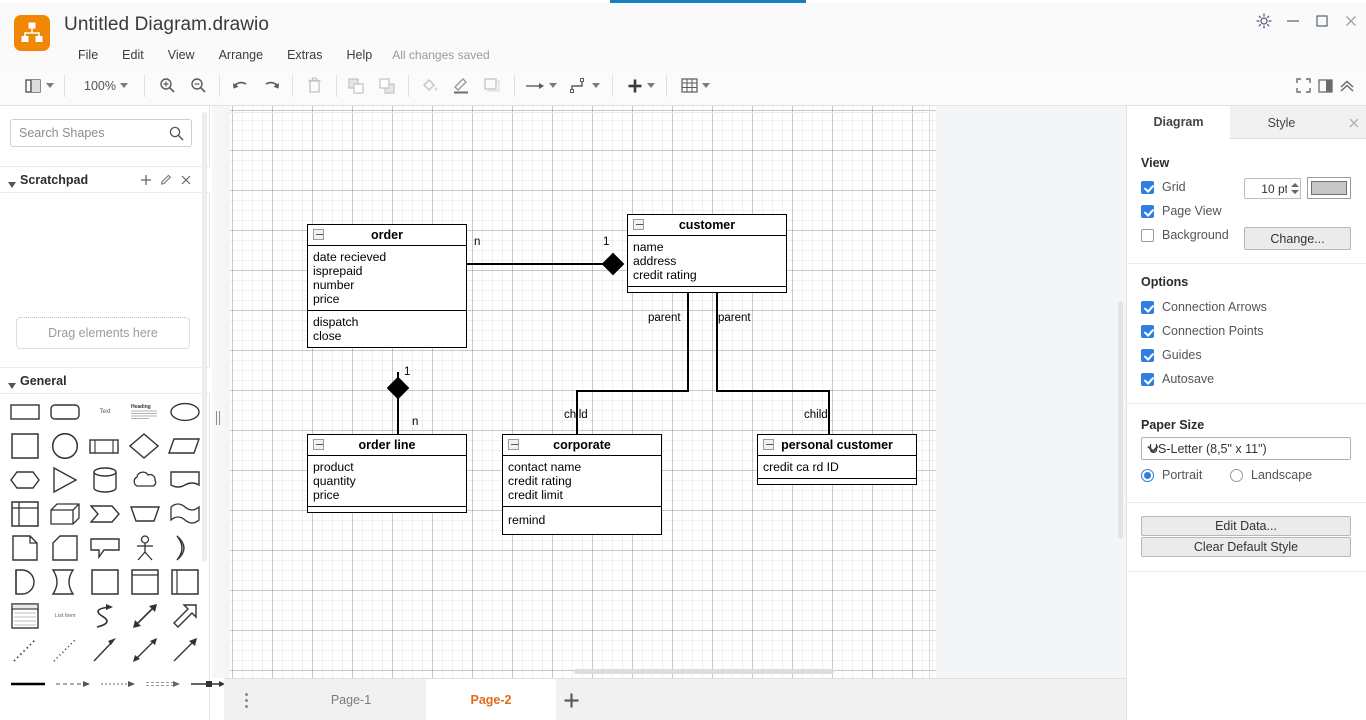 The width and height of the screenshot is (1366, 720). Describe the element at coordinates (65, 446) in the screenshot. I see `shape-circle` at that location.